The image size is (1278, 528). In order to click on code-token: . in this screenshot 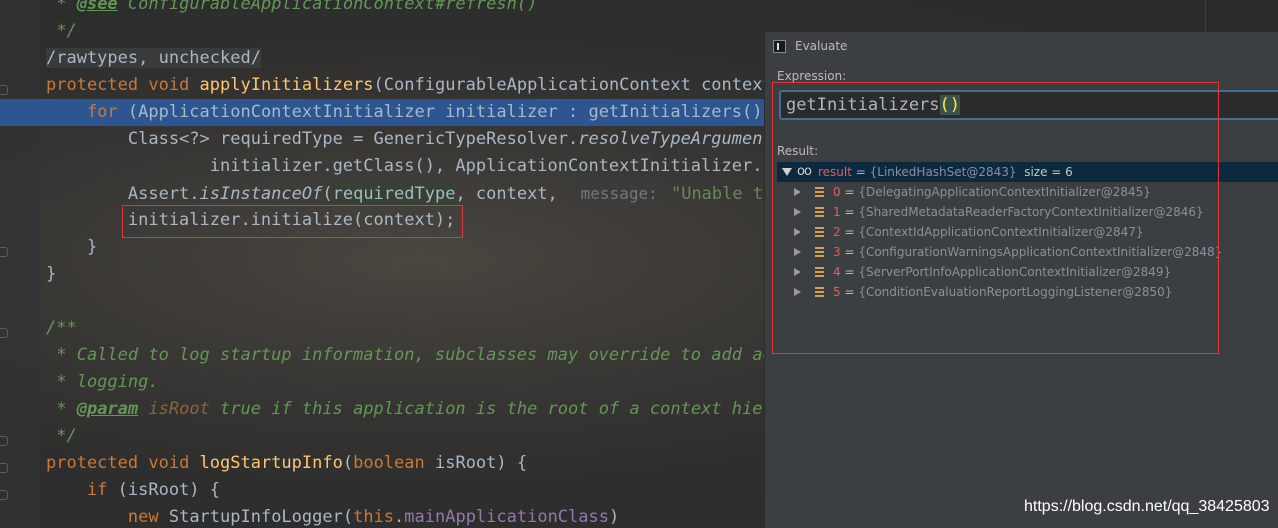, I will do `click(399, 517)`.